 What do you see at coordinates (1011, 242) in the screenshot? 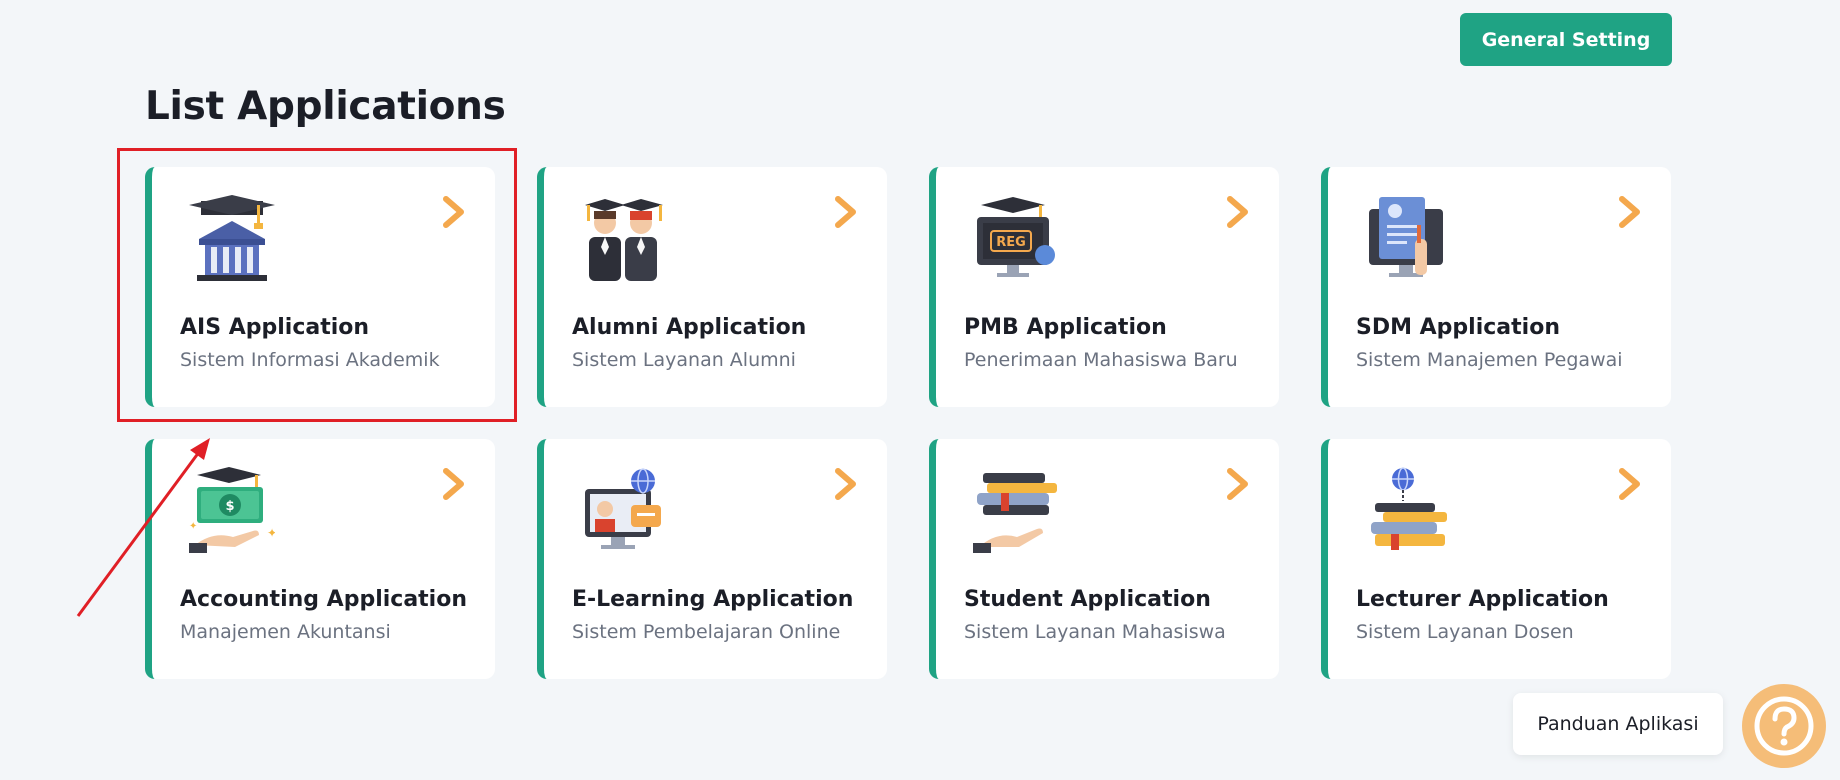
I see `reg-icon-text: REG` at bounding box center [1011, 242].